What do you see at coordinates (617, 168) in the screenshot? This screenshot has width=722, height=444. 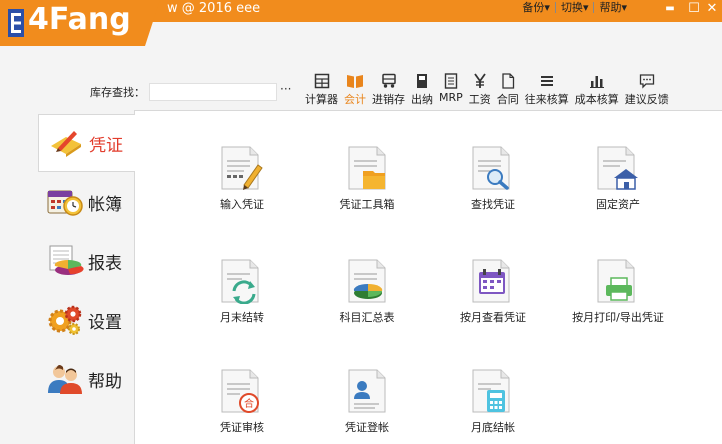 I see `fixed-asset-icon` at bounding box center [617, 168].